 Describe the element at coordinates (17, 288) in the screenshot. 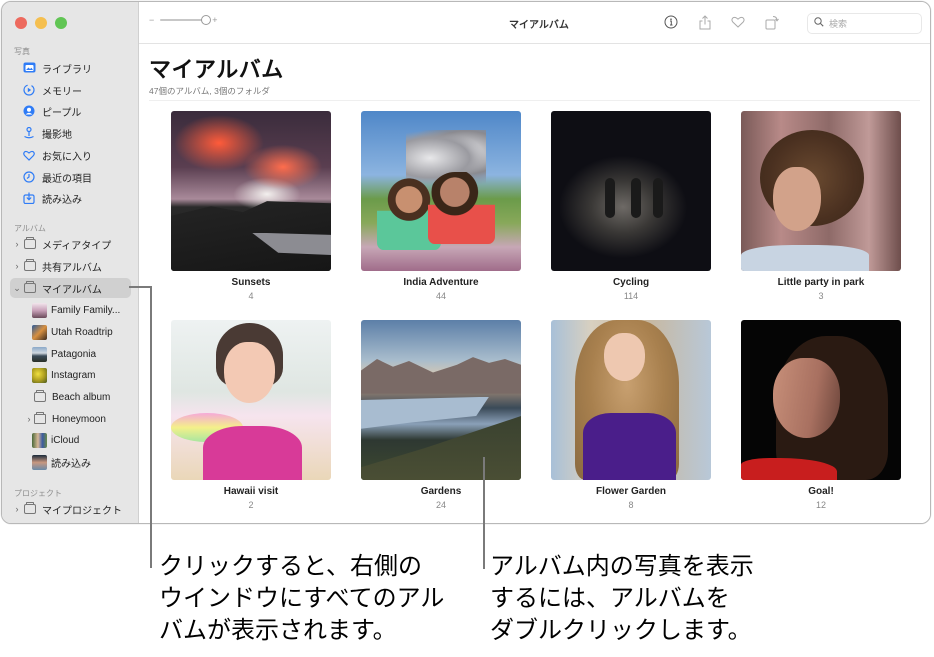

I see `chevron-down-icon: ⌄` at that location.